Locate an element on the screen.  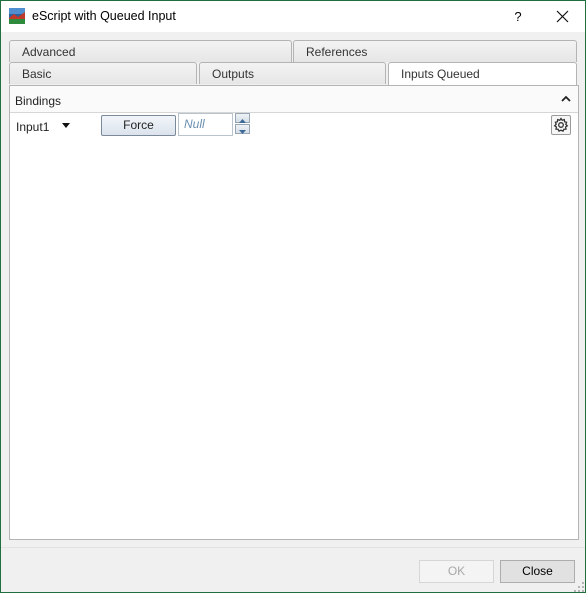
force-button: Force is located at coordinates (138, 125).